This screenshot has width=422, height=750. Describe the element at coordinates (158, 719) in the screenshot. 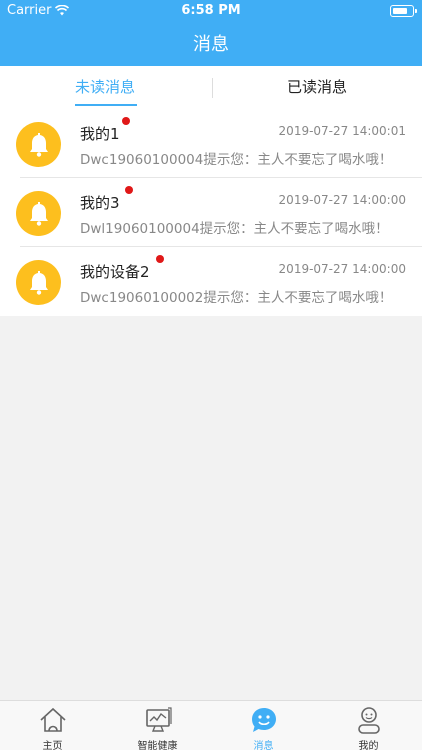

I see `monitor-chart-icon` at that location.